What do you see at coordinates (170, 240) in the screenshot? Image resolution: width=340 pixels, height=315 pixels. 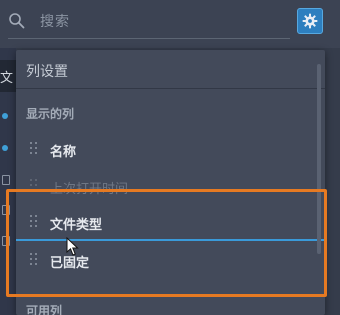 I see `drop-indicator` at bounding box center [170, 240].